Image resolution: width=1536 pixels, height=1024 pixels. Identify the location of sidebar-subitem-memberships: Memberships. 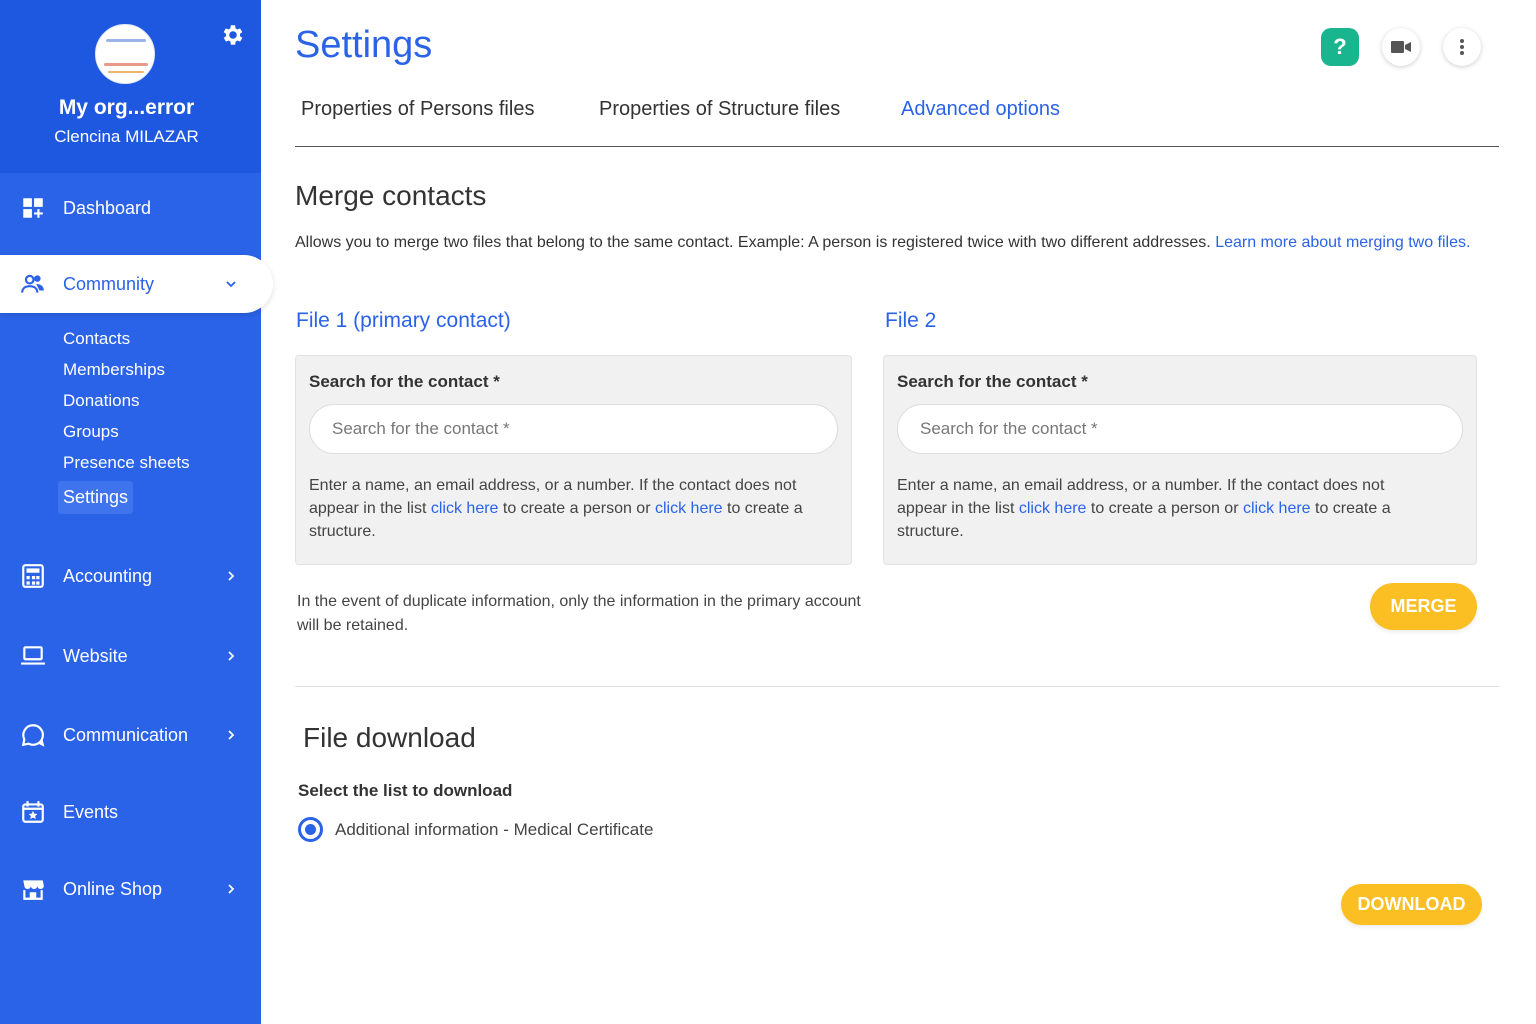
(114, 370).